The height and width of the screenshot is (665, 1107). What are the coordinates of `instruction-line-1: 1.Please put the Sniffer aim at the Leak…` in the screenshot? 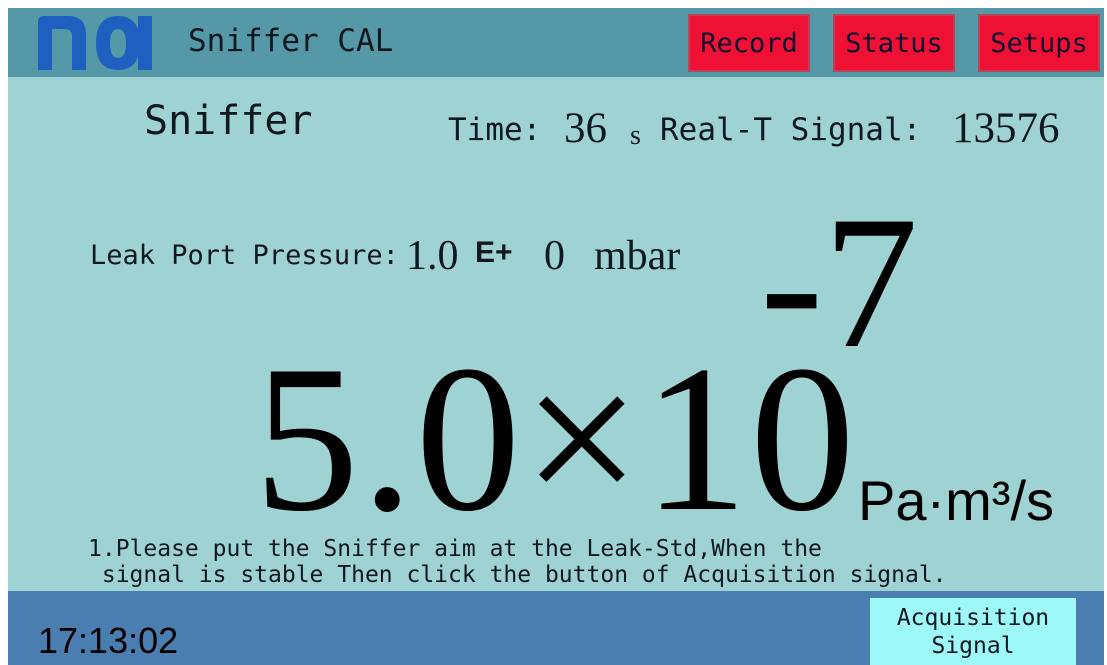 It's located at (455, 549).